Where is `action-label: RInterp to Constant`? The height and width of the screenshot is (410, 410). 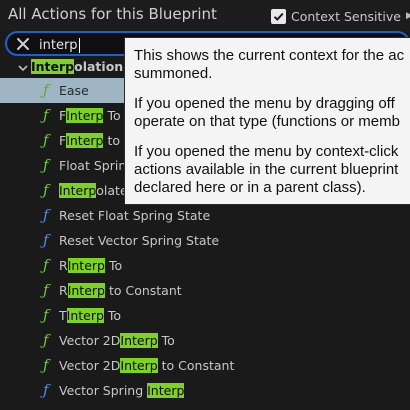 action-label: RInterp to Constant is located at coordinates (120, 290).